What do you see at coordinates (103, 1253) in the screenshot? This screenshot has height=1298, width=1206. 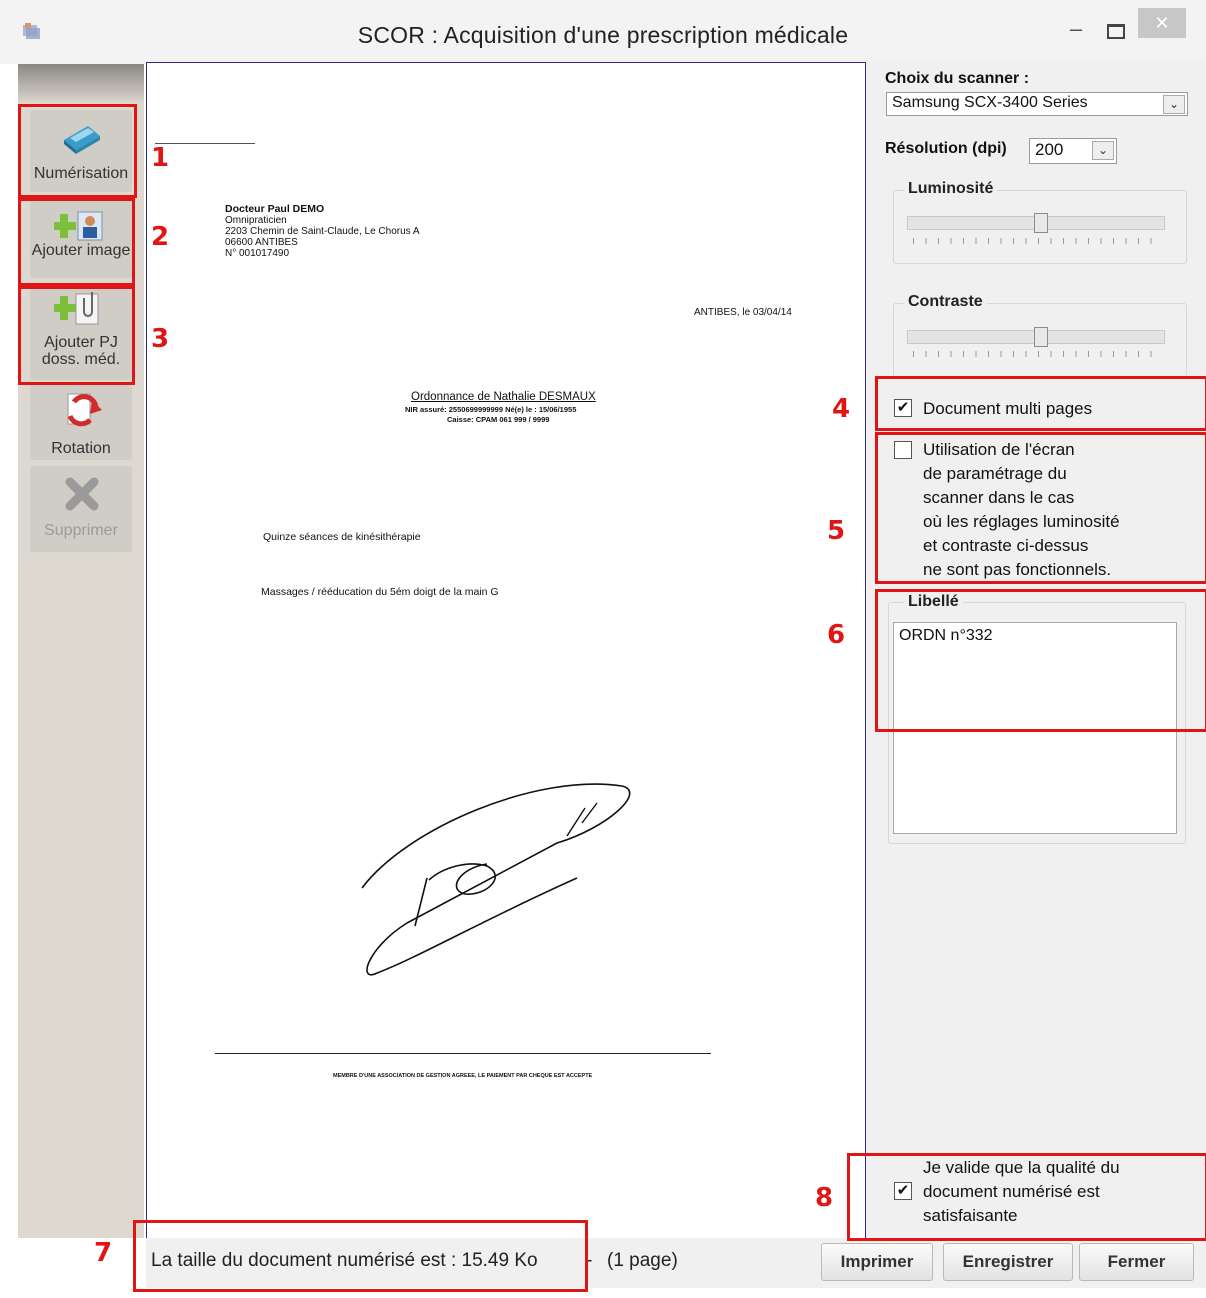 I see `annotation-number-7: 7` at bounding box center [103, 1253].